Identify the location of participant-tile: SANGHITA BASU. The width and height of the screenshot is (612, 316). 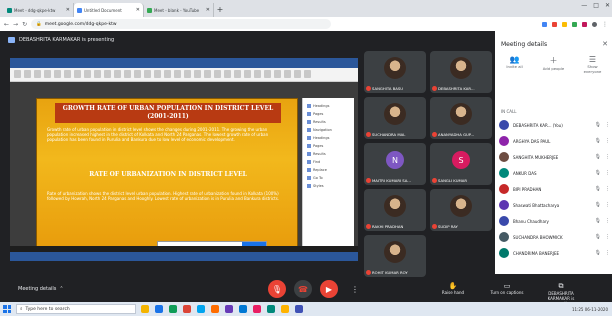
(395, 72).